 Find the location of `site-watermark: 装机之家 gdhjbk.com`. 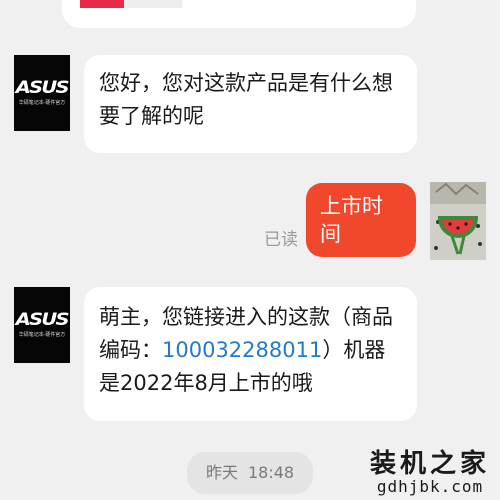

site-watermark: 装机之家 gdhjbk.com is located at coordinates (430, 473).